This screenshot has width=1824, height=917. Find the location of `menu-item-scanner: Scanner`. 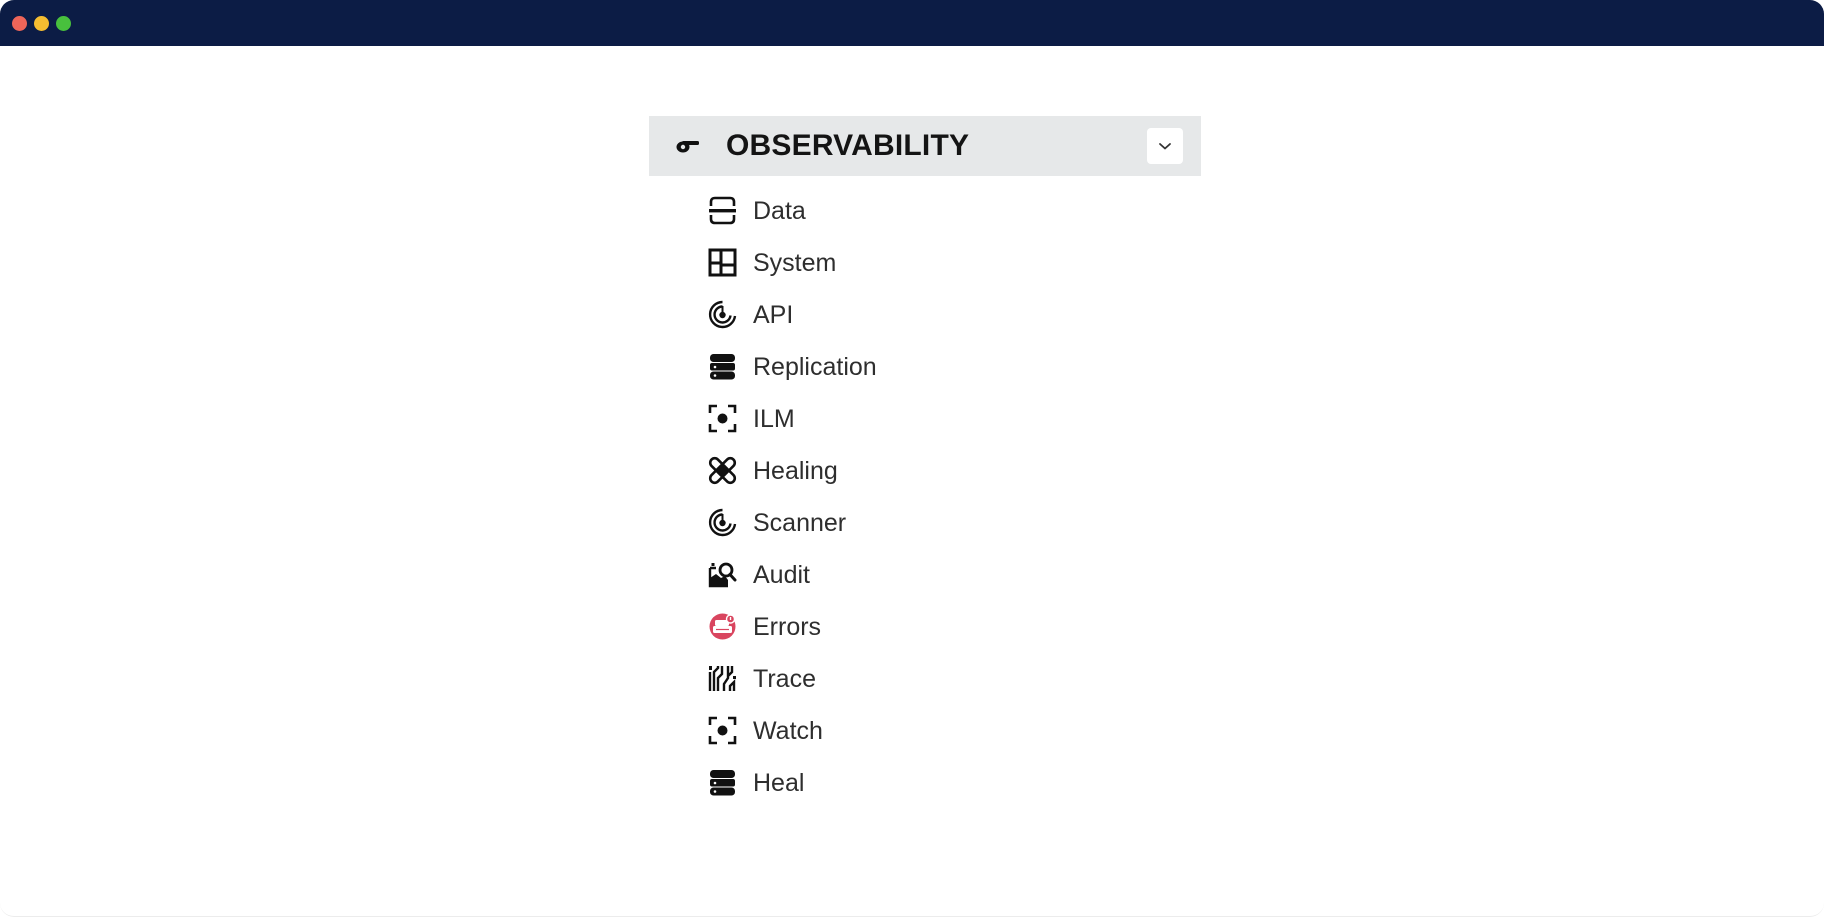

menu-item-scanner: Scanner is located at coordinates (925, 524).